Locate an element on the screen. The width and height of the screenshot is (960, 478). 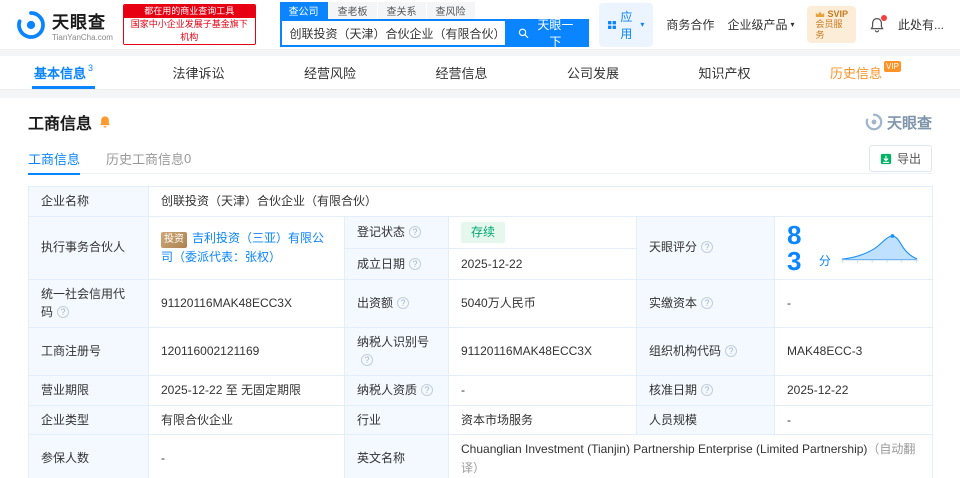
search-input is located at coordinates (392, 33).